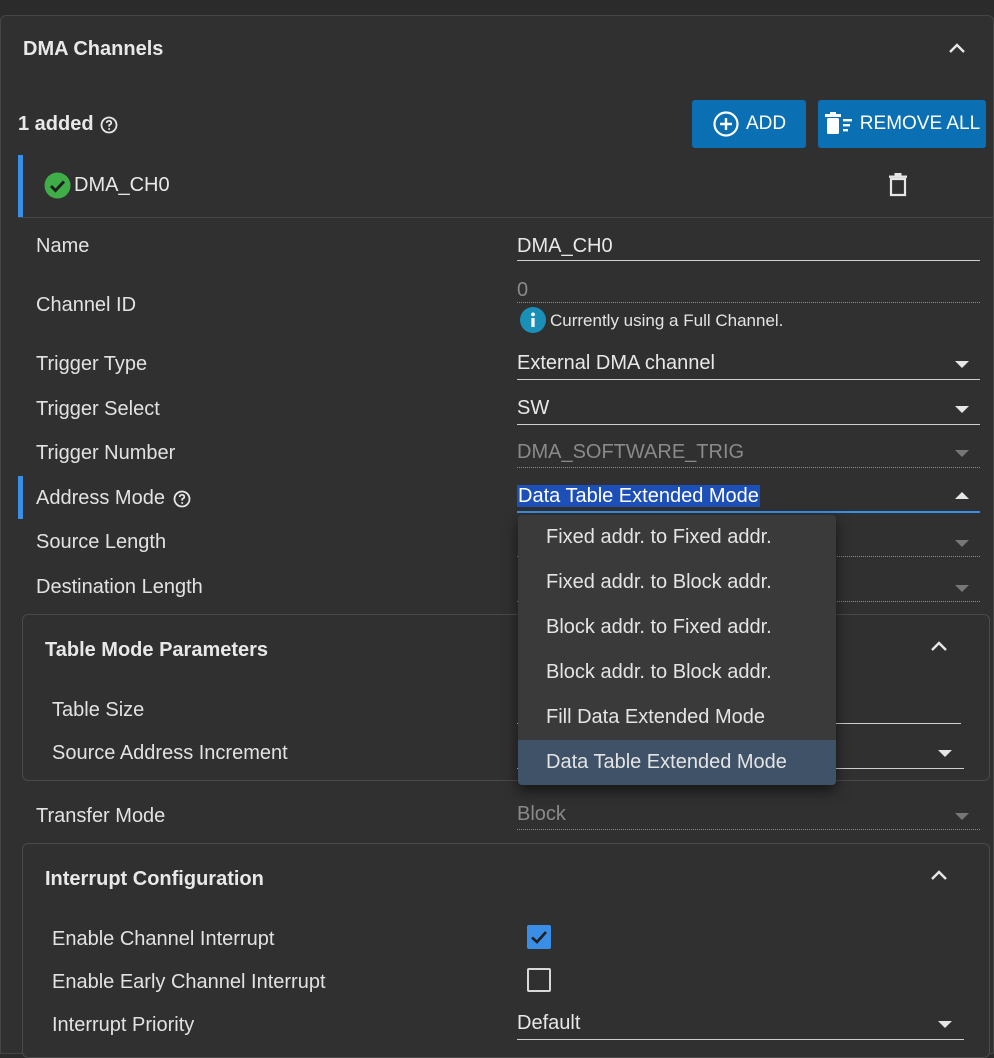  Describe the element at coordinates (748, 260) in the screenshot. I see `name-underline` at that location.